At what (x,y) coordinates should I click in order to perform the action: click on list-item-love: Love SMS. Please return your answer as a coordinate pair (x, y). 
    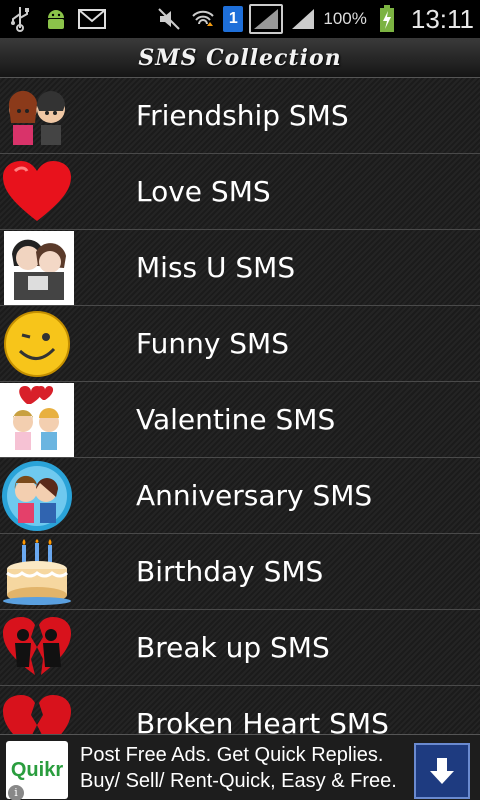
    Looking at the image, I should click on (240, 192).